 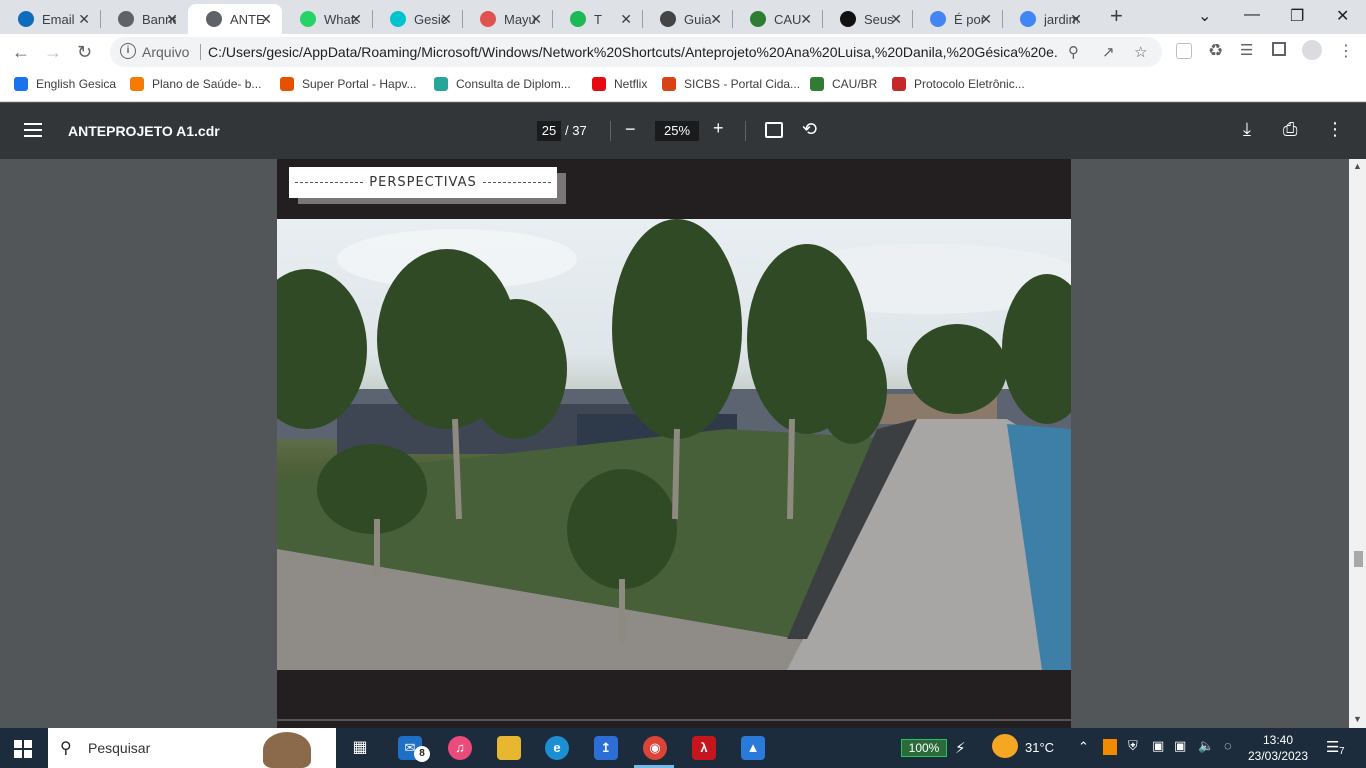 I want to click on media-queue-icon: ☰, so click(x=1246, y=50).